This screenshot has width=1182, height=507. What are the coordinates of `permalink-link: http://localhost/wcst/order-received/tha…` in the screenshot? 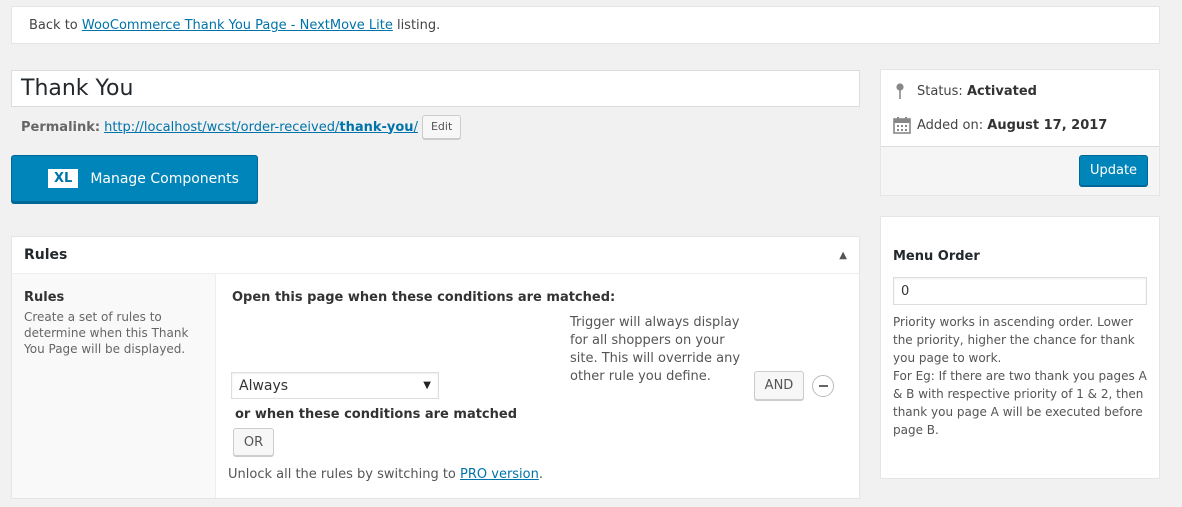 It's located at (261, 127).